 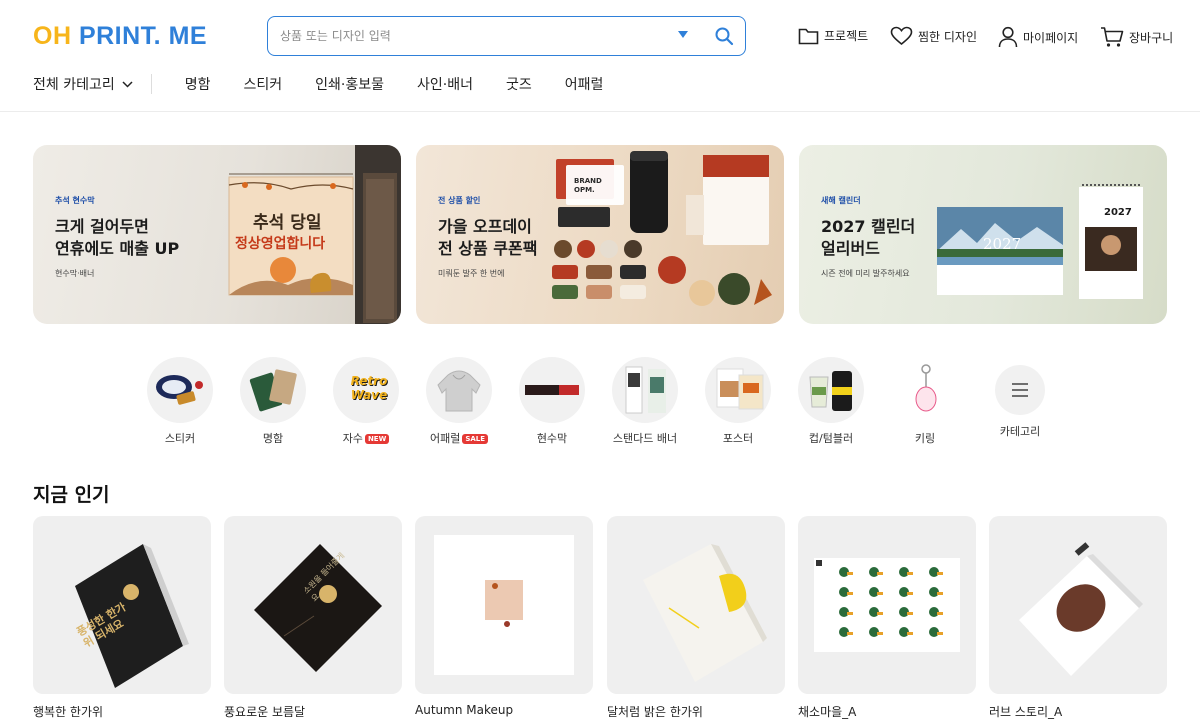 I want to click on category-poster: 포스터, so click(x=738, y=401).